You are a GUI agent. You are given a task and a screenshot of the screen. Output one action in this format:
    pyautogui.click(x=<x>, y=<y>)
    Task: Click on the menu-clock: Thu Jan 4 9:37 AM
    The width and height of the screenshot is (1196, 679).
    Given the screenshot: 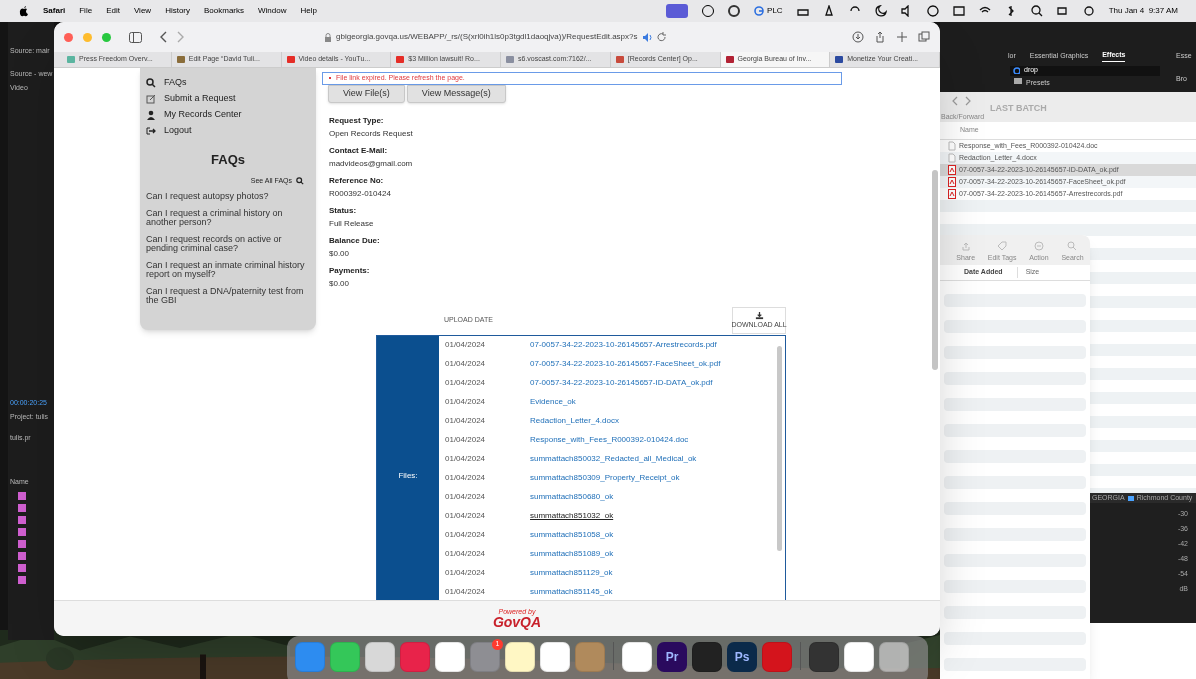 What is the action you would take?
    pyautogui.click(x=1143, y=11)
    